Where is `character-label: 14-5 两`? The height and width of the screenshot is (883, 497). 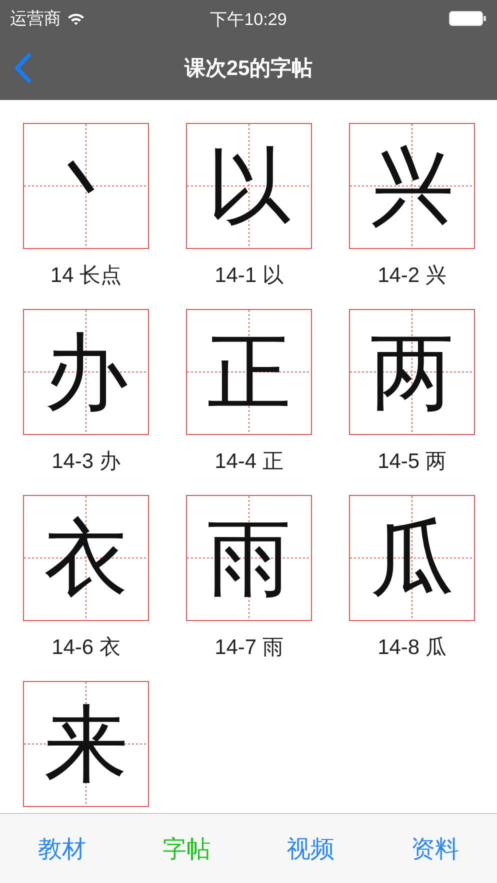
character-label: 14-5 两 is located at coordinates (412, 462).